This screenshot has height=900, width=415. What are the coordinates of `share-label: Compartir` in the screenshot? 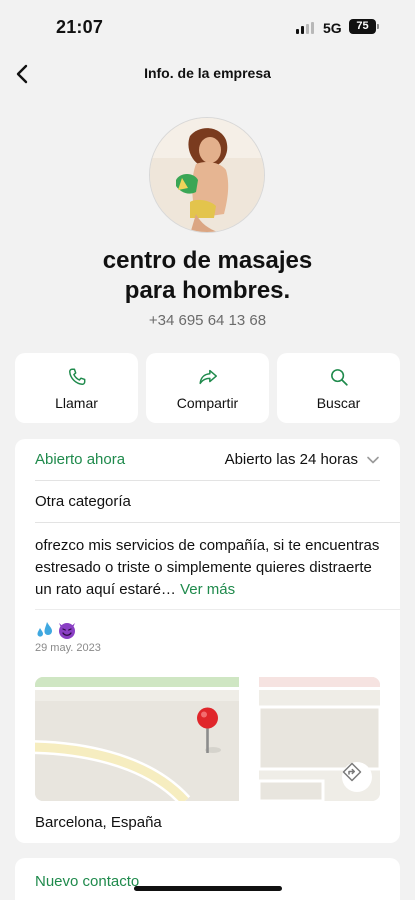 It's located at (207, 402).